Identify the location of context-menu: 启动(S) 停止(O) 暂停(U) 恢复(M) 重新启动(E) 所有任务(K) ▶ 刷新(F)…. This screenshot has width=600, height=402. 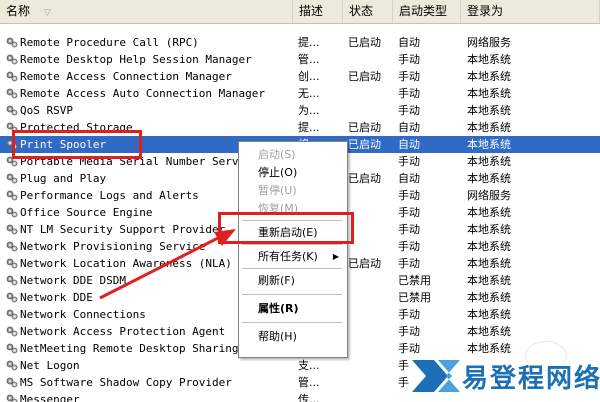
(293, 249).